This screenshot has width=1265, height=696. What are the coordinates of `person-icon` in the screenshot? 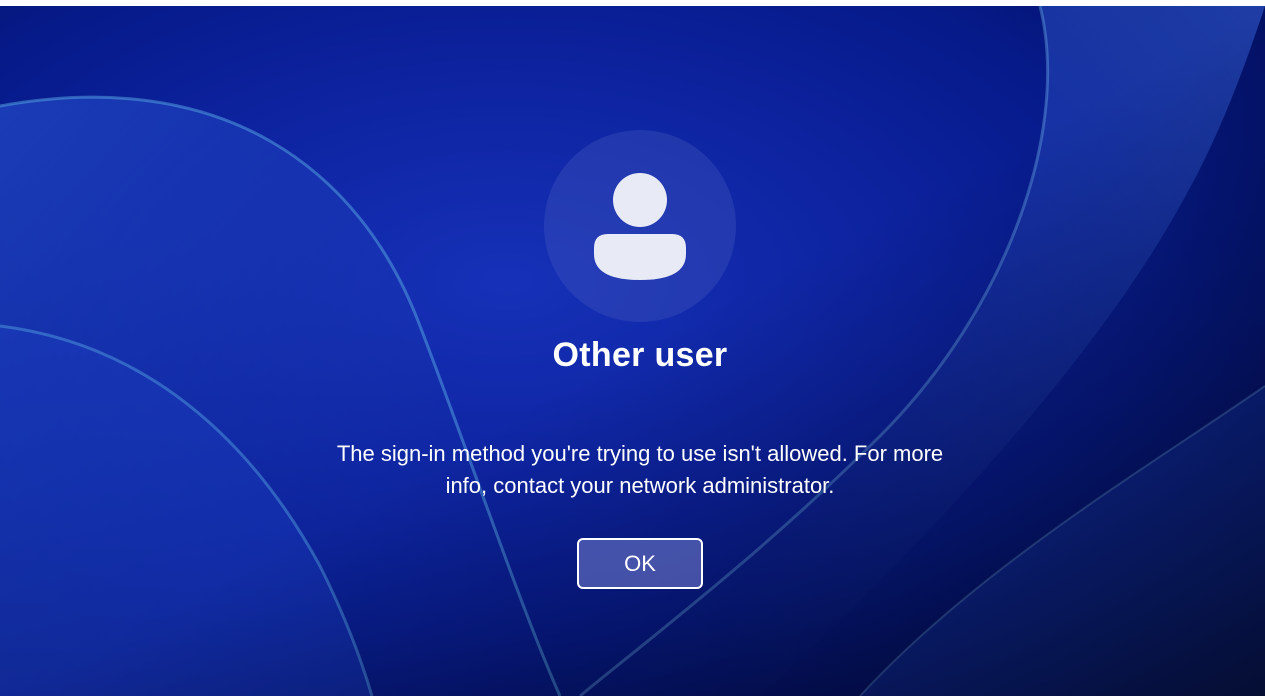 It's located at (640, 226).